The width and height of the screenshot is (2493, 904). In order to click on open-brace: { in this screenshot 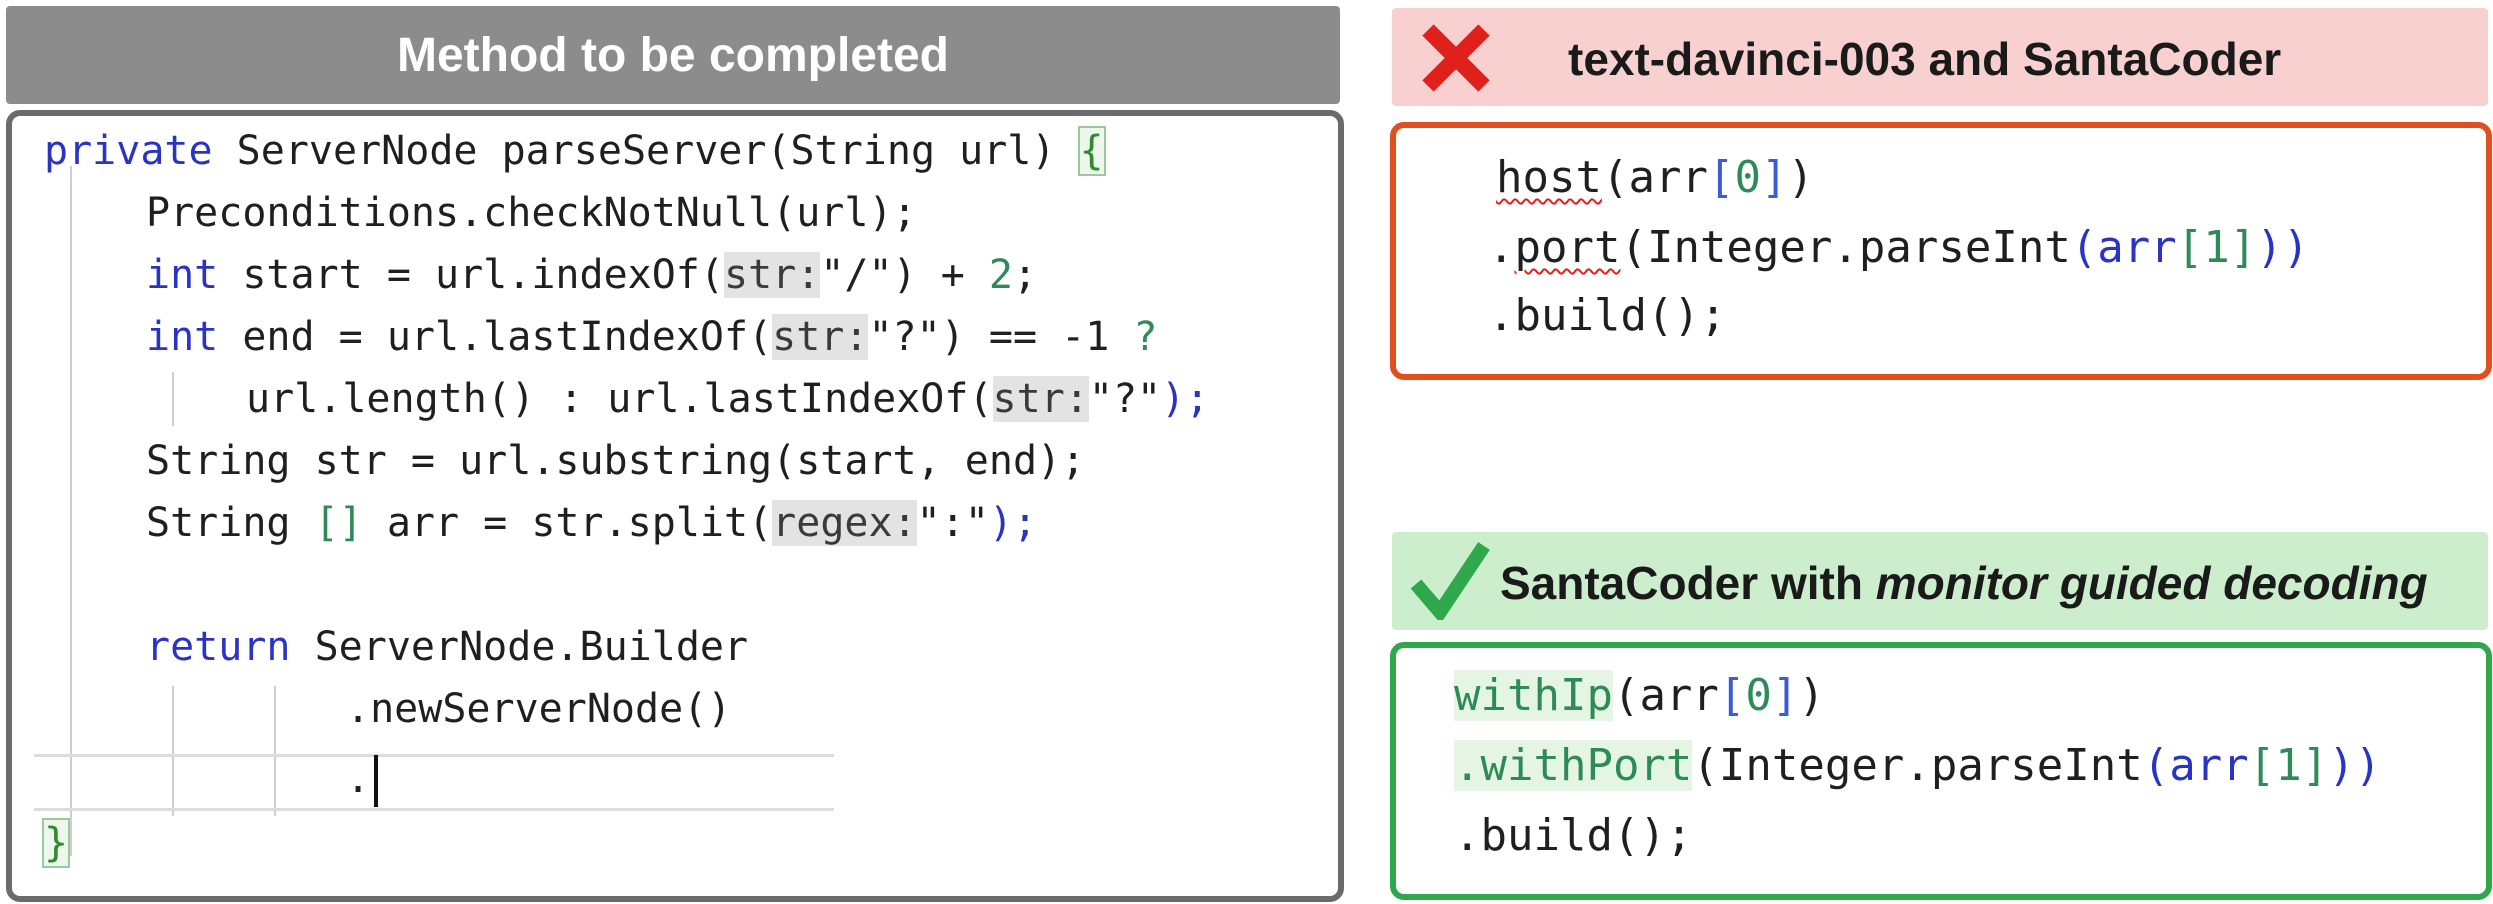, I will do `click(1091, 151)`.